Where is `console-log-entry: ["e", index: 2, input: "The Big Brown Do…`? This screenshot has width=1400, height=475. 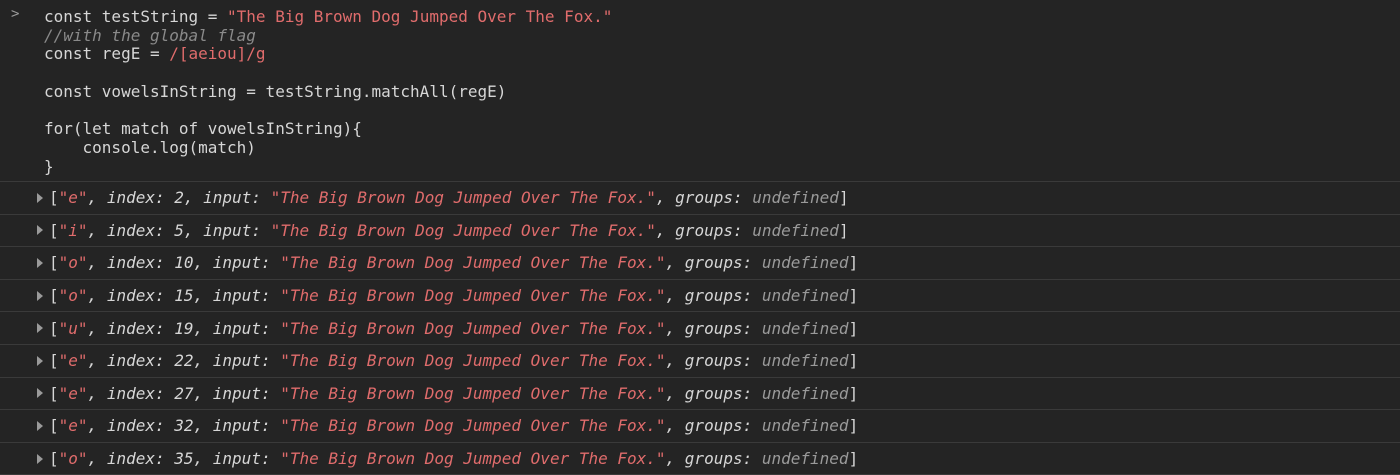
console-log-entry: ["e", index: 2, input: "The Big Brown Do… is located at coordinates (700, 198).